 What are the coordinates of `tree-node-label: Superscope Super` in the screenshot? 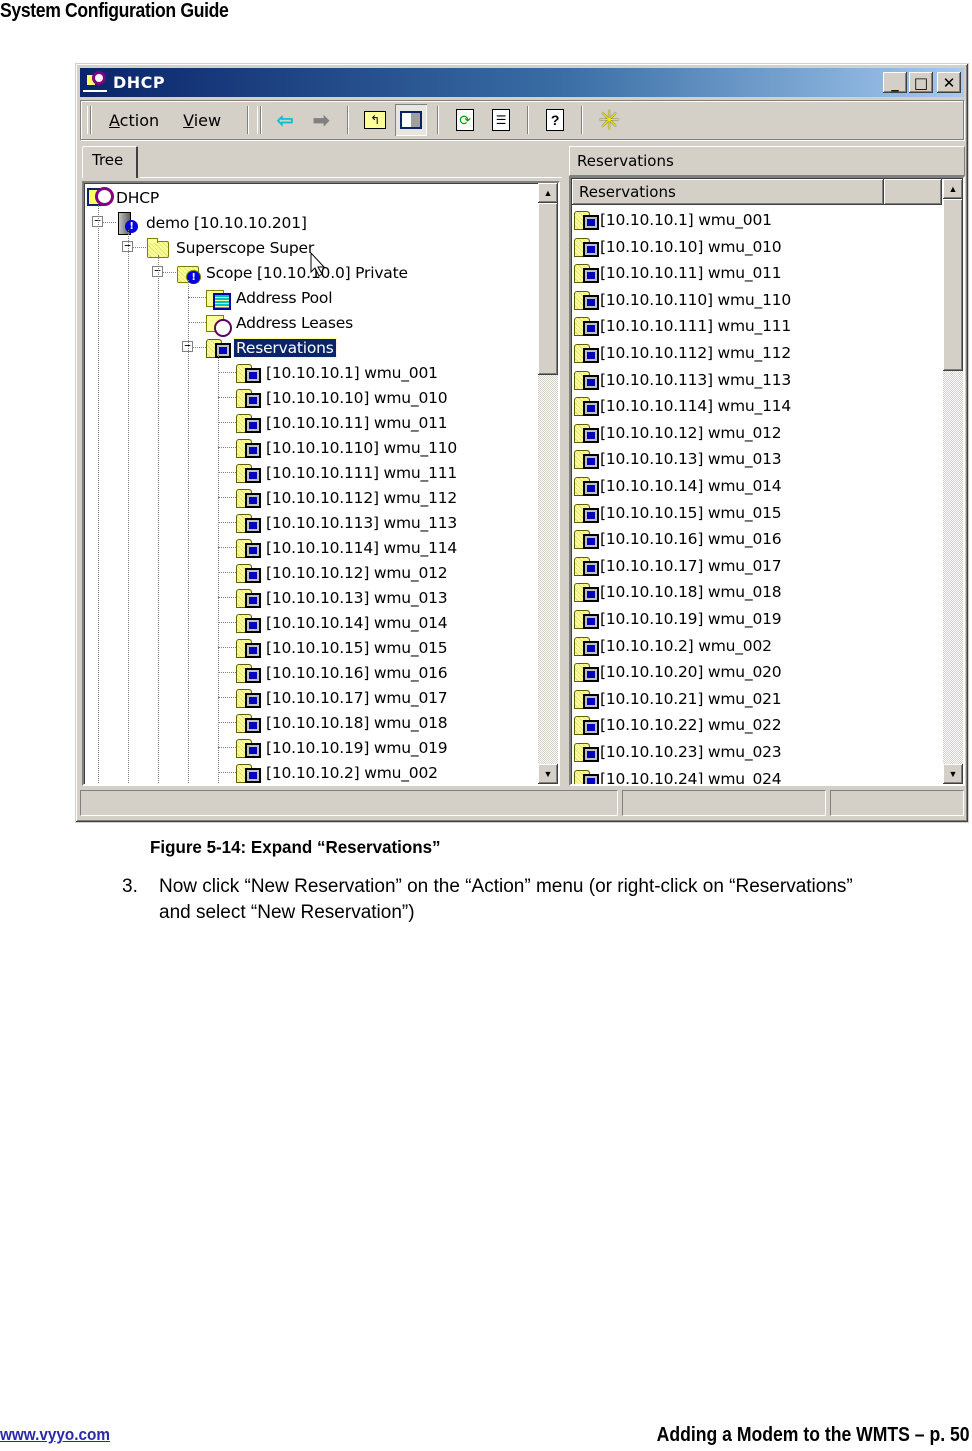 It's located at (245, 248).